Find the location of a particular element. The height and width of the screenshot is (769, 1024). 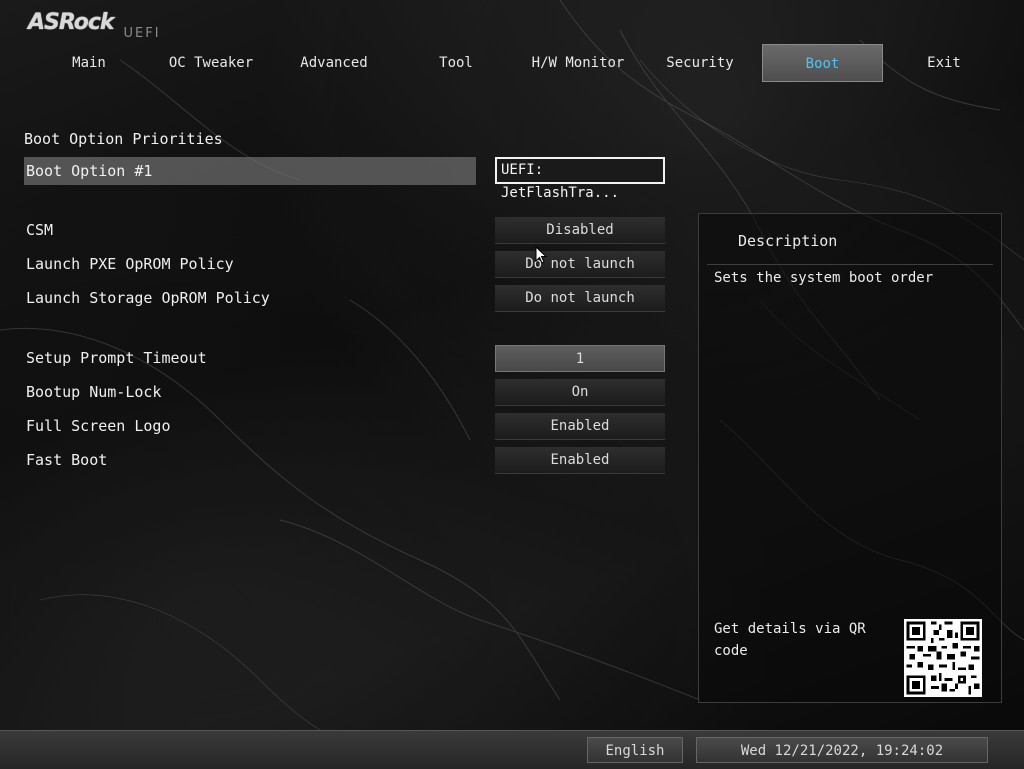

qr-code-icon is located at coordinates (943, 658).